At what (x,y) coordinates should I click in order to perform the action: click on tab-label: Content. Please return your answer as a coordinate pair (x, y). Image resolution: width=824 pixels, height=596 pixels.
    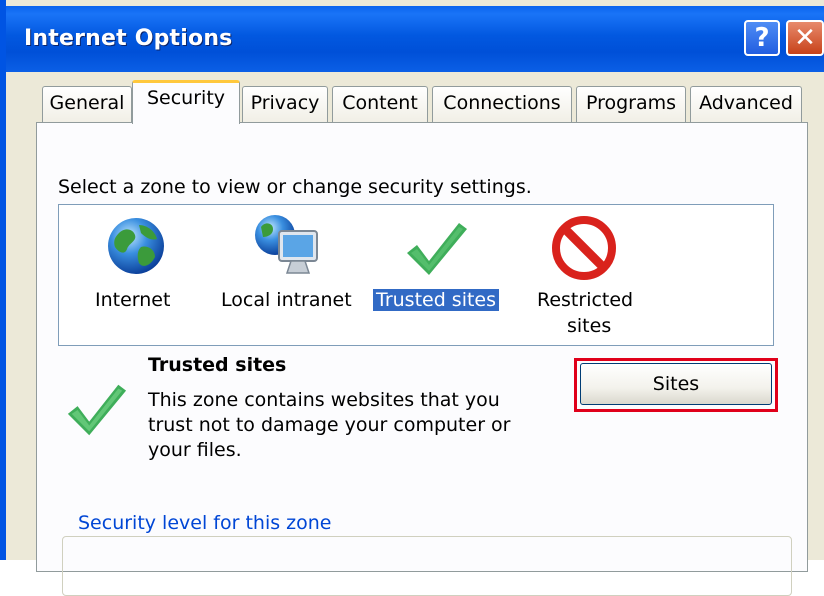
    Looking at the image, I should click on (380, 103).